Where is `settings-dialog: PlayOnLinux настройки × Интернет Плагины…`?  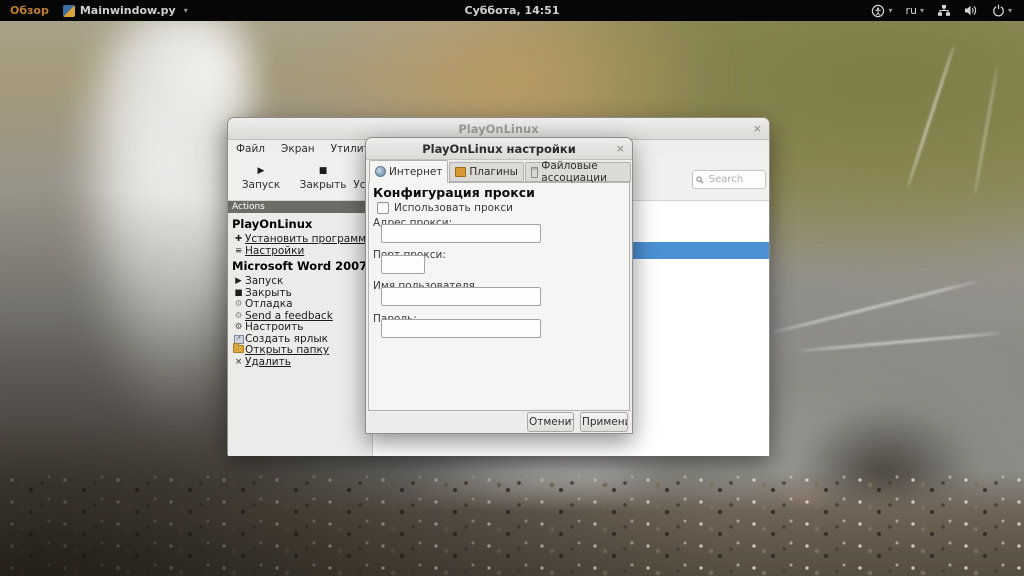 settings-dialog: PlayOnLinux настройки × Интернет Плагины… is located at coordinates (499, 285).